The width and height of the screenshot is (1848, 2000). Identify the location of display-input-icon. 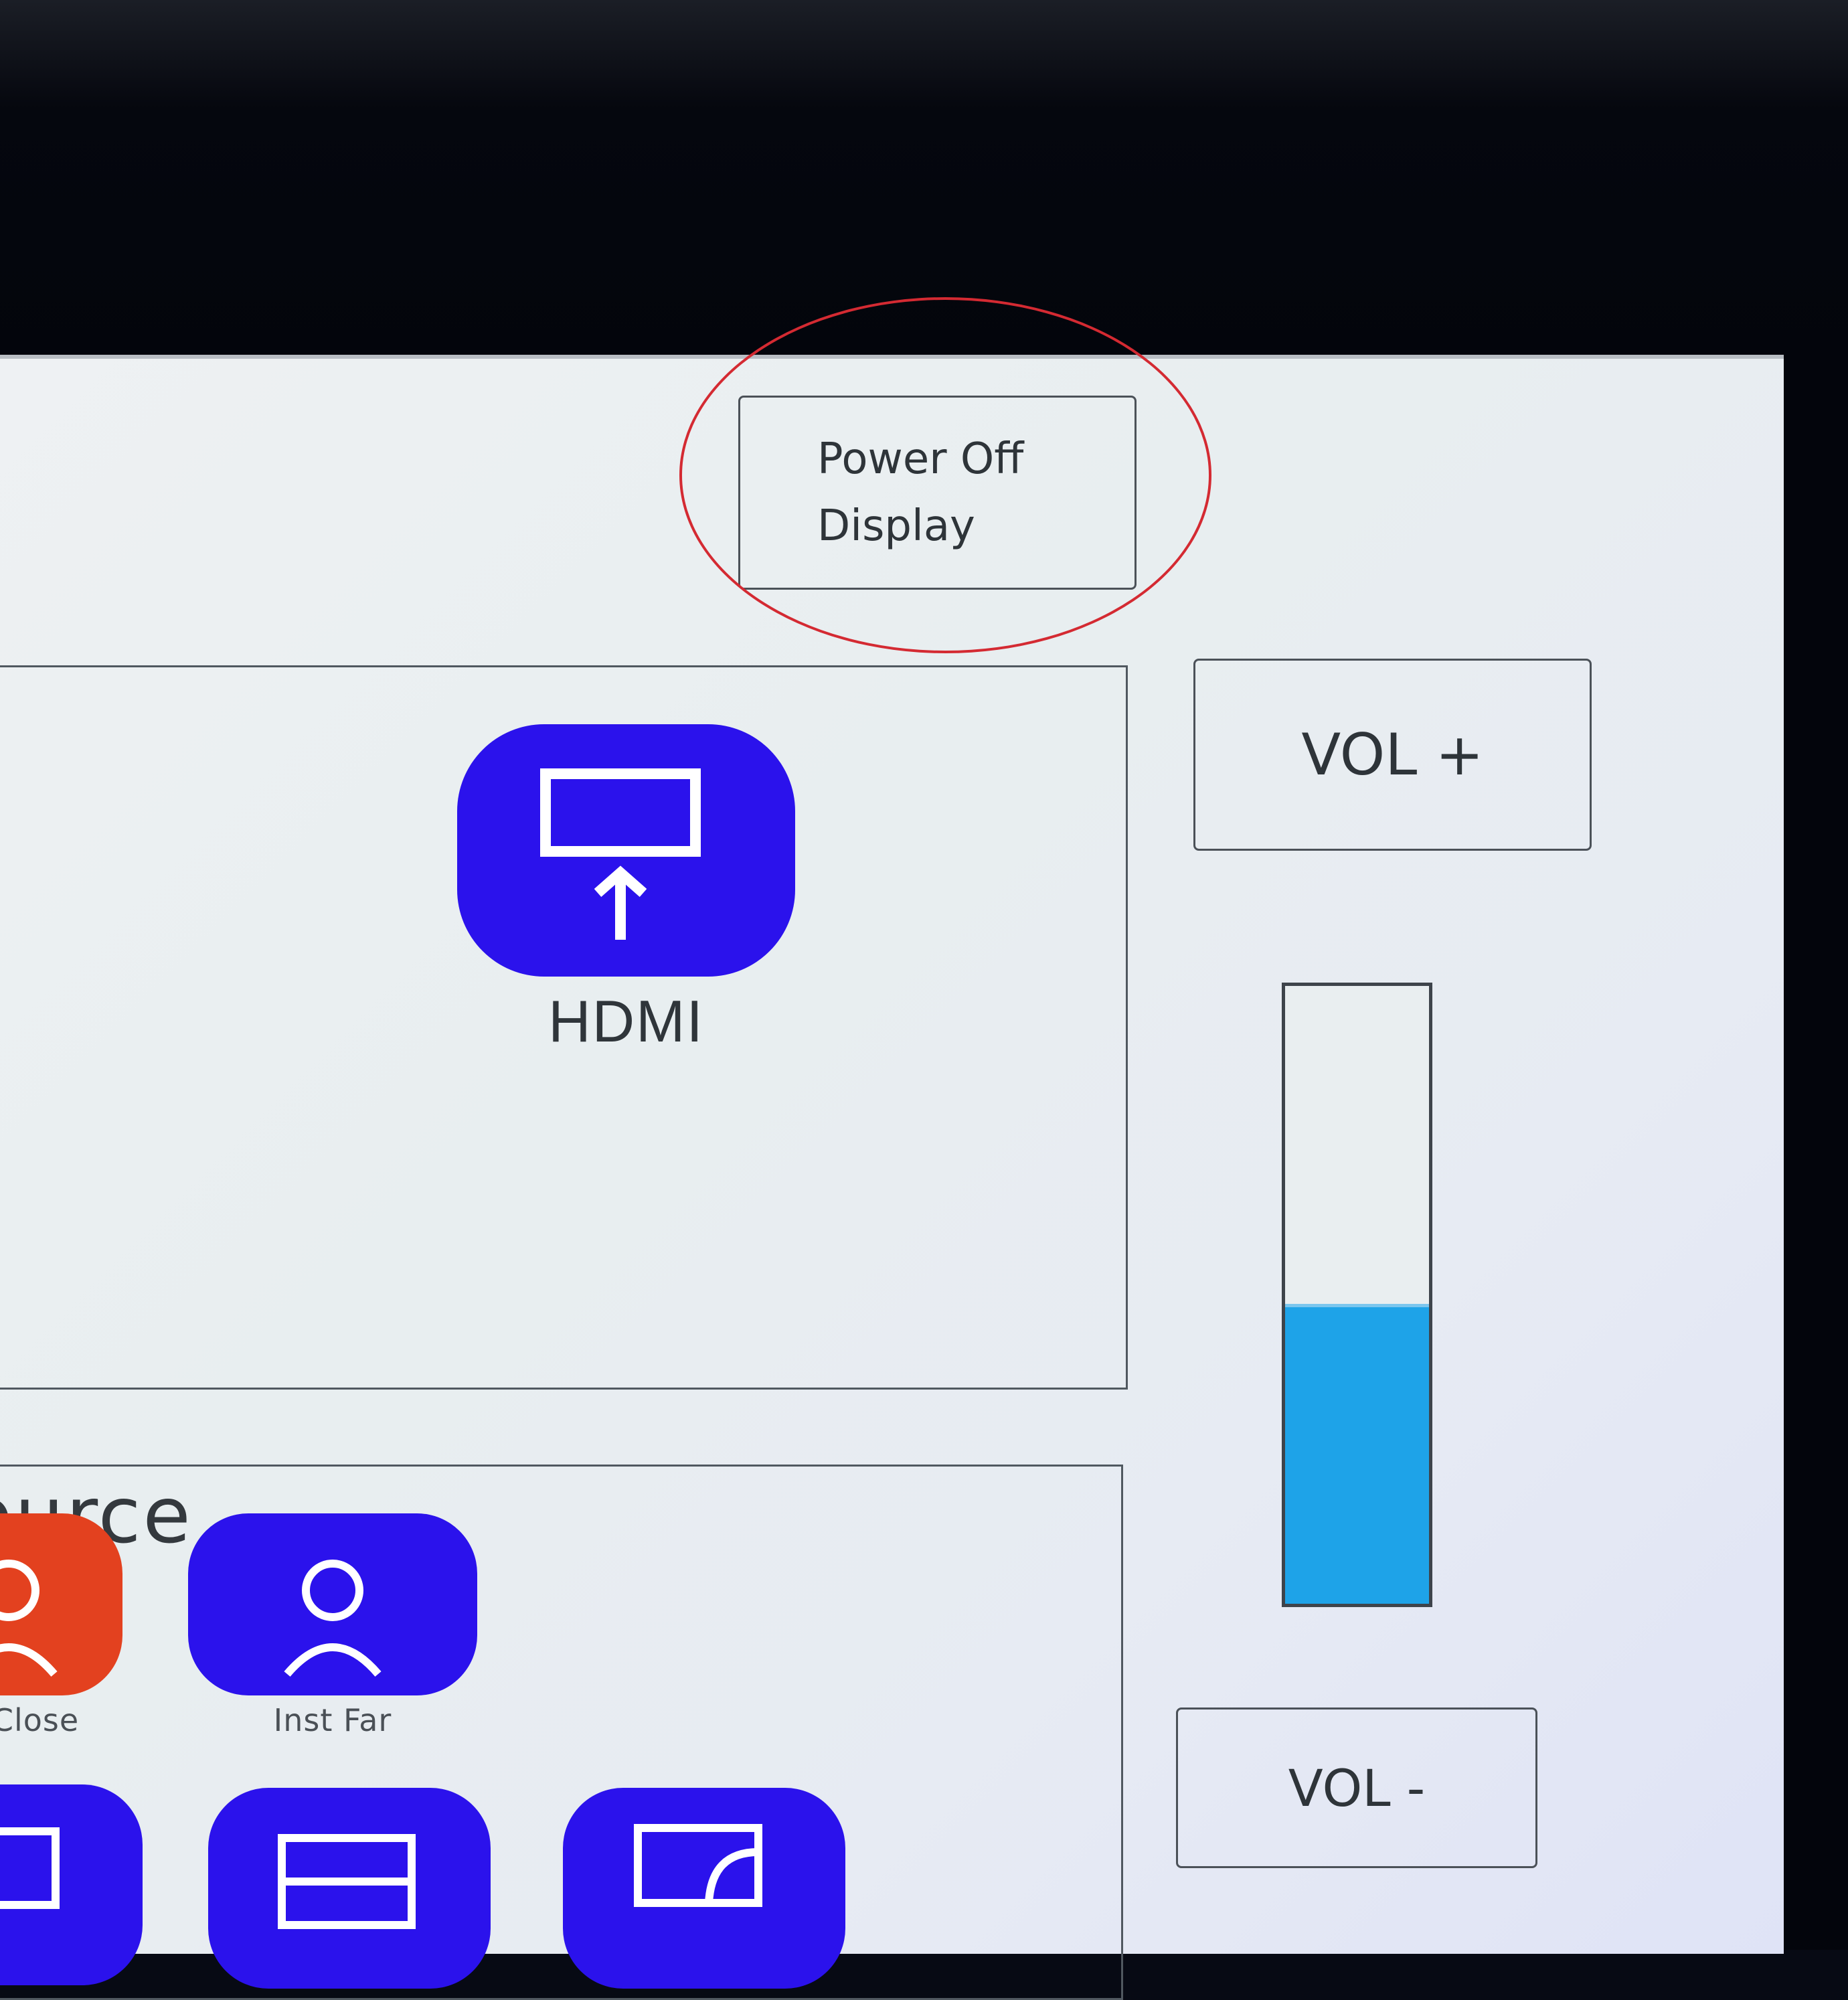
(620, 854).